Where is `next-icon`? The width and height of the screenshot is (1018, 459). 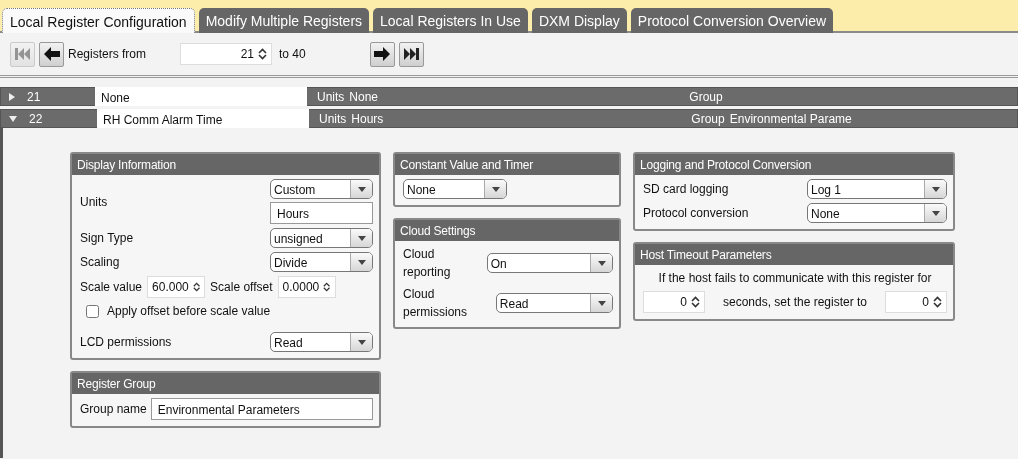
next-icon is located at coordinates (382, 54).